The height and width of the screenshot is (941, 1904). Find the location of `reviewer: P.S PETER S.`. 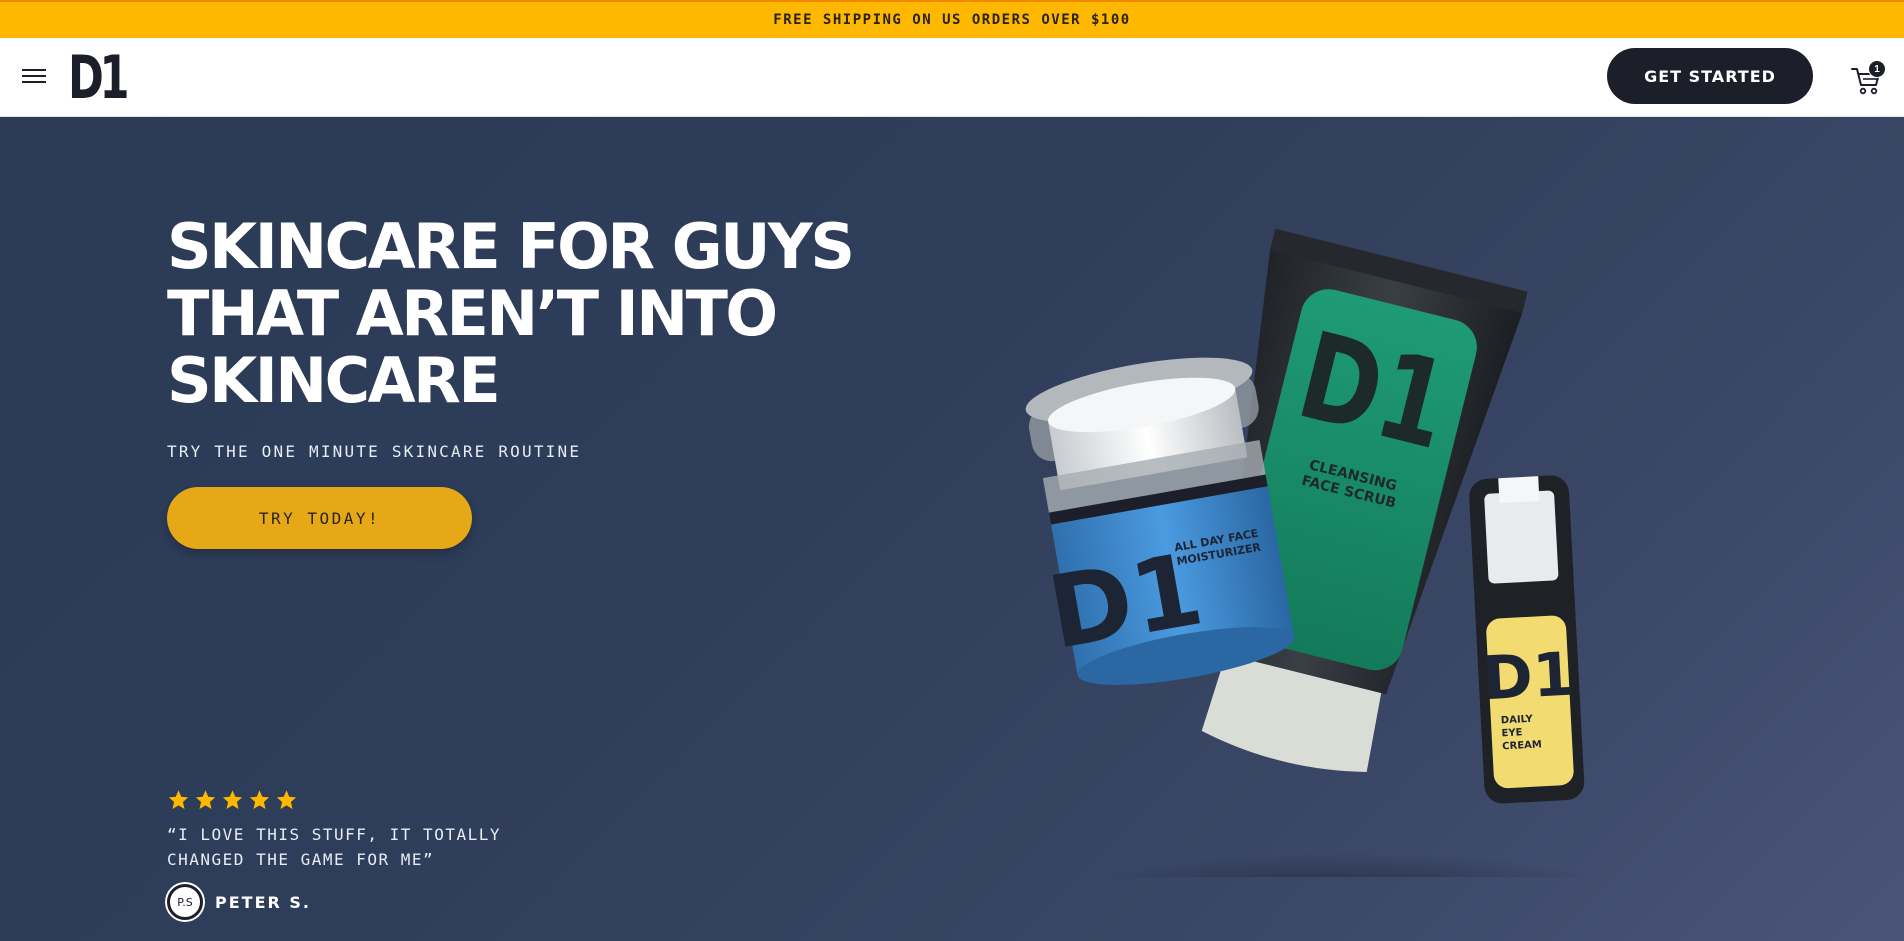

reviewer: P.S PETER S. is located at coordinates (239, 902).